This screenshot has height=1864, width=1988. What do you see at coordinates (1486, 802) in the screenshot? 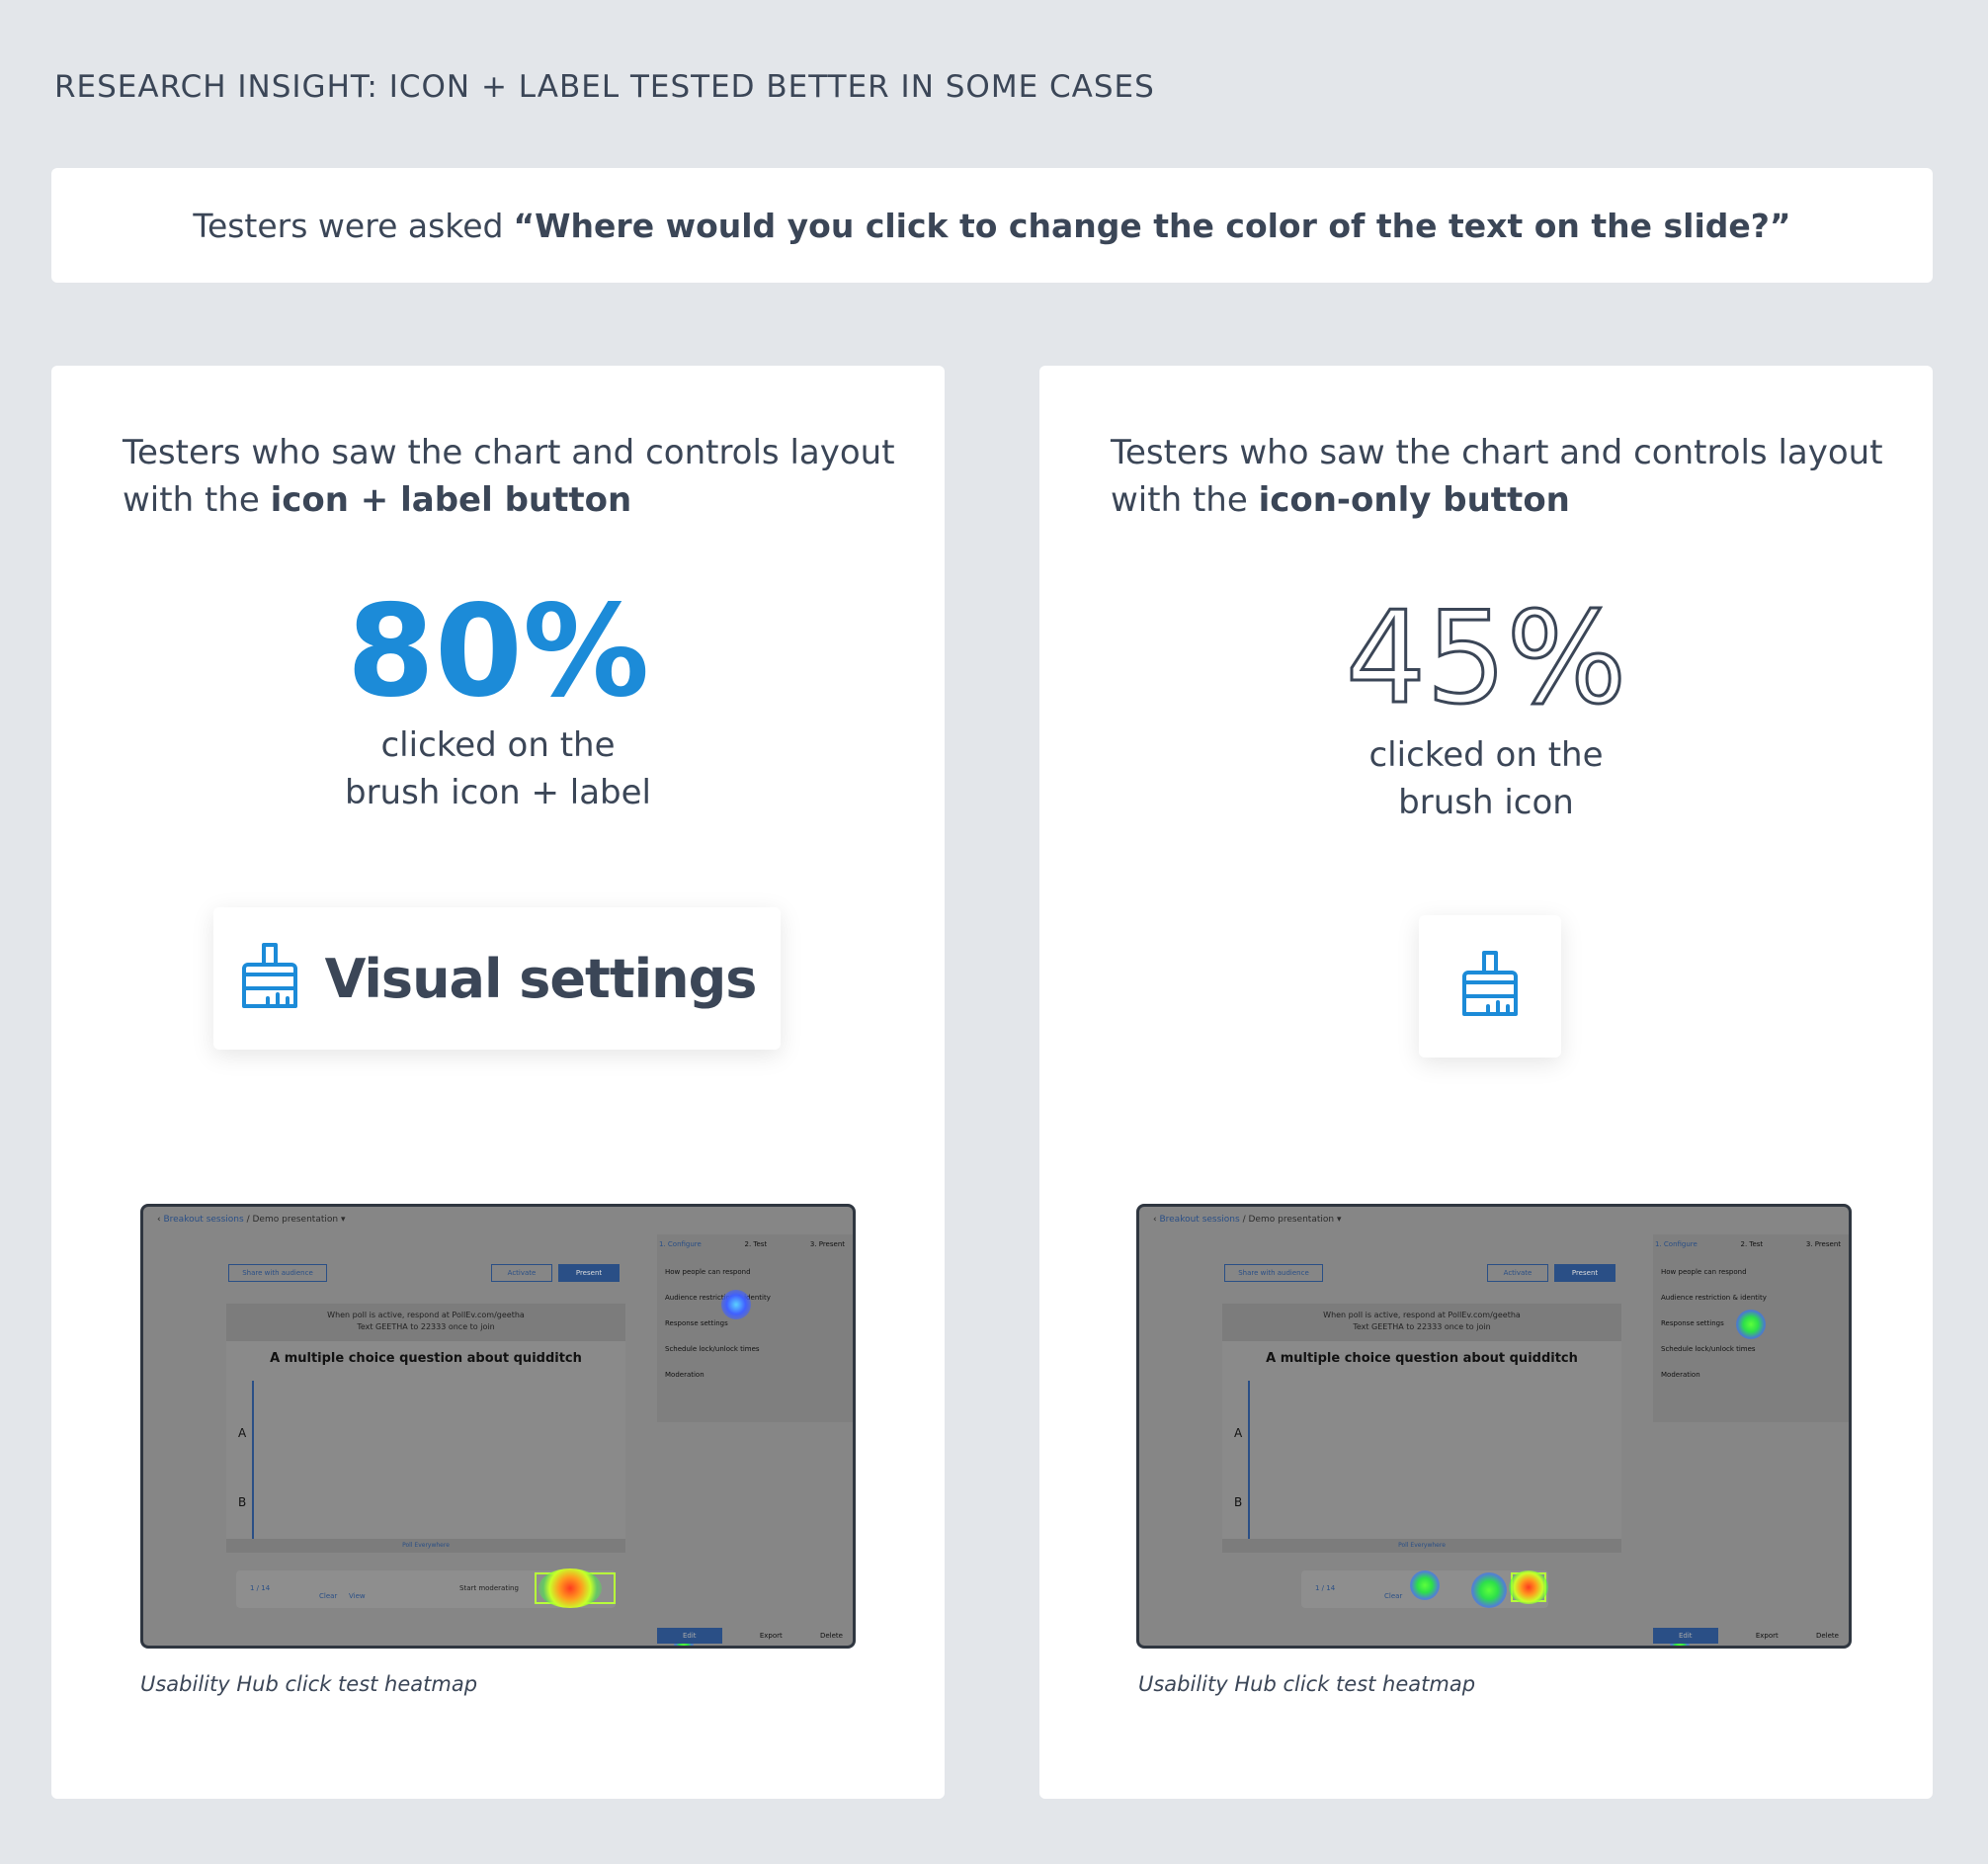
I see `stat-caption-line: brush icon` at bounding box center [1486, 802].